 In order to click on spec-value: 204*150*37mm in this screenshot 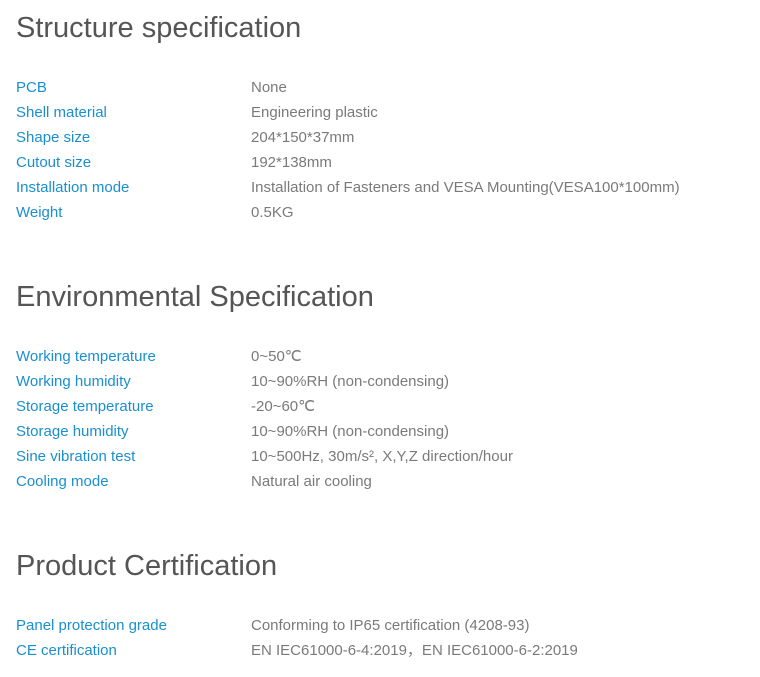, I will do `click(303, 137)`.